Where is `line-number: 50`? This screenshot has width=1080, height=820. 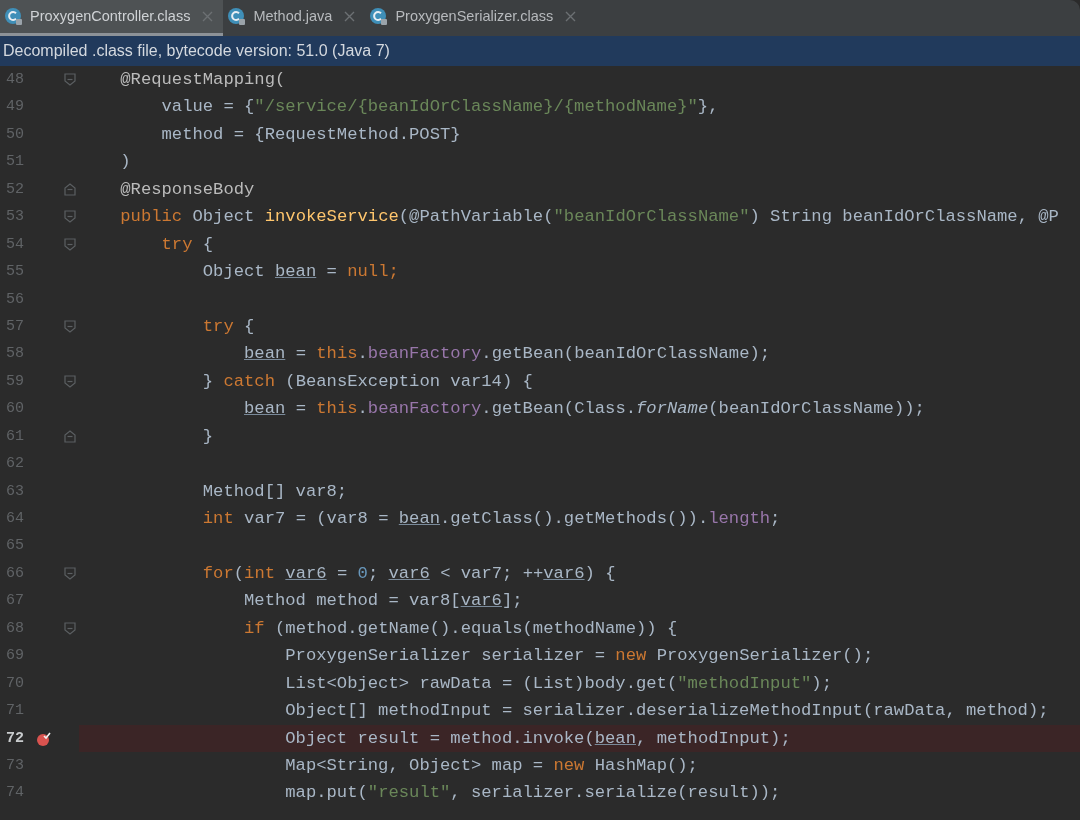 line-number: 50 is located at coordinates (14, 134).